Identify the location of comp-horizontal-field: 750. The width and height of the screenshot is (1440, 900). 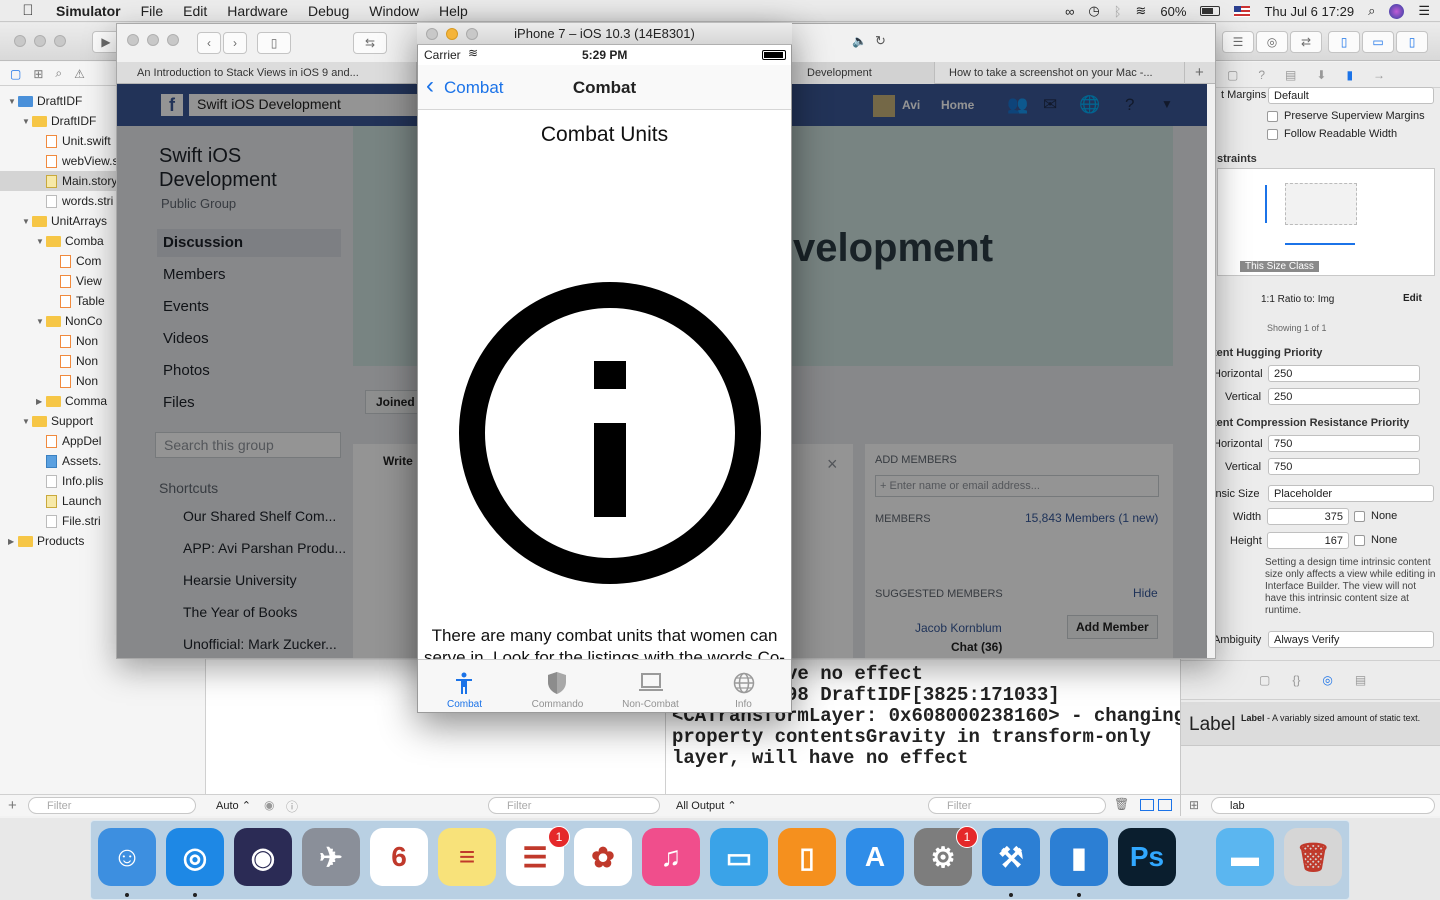
(1344, 443).